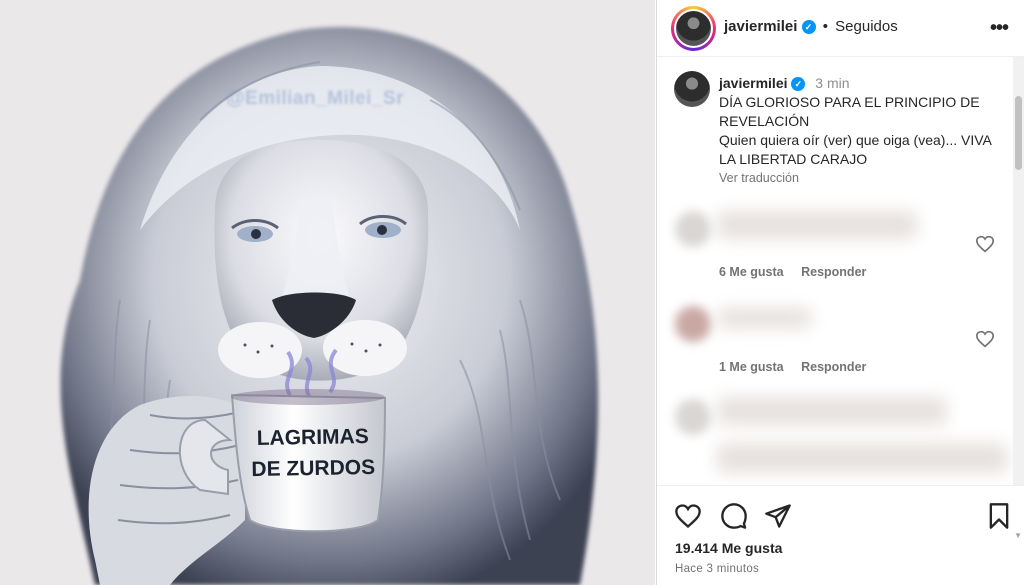 The image size is (1024, 585). What do you see at coordinates (734, 516) in the screenshot?
I see `comment-bubble-icon` at bounding box center [734, 516].